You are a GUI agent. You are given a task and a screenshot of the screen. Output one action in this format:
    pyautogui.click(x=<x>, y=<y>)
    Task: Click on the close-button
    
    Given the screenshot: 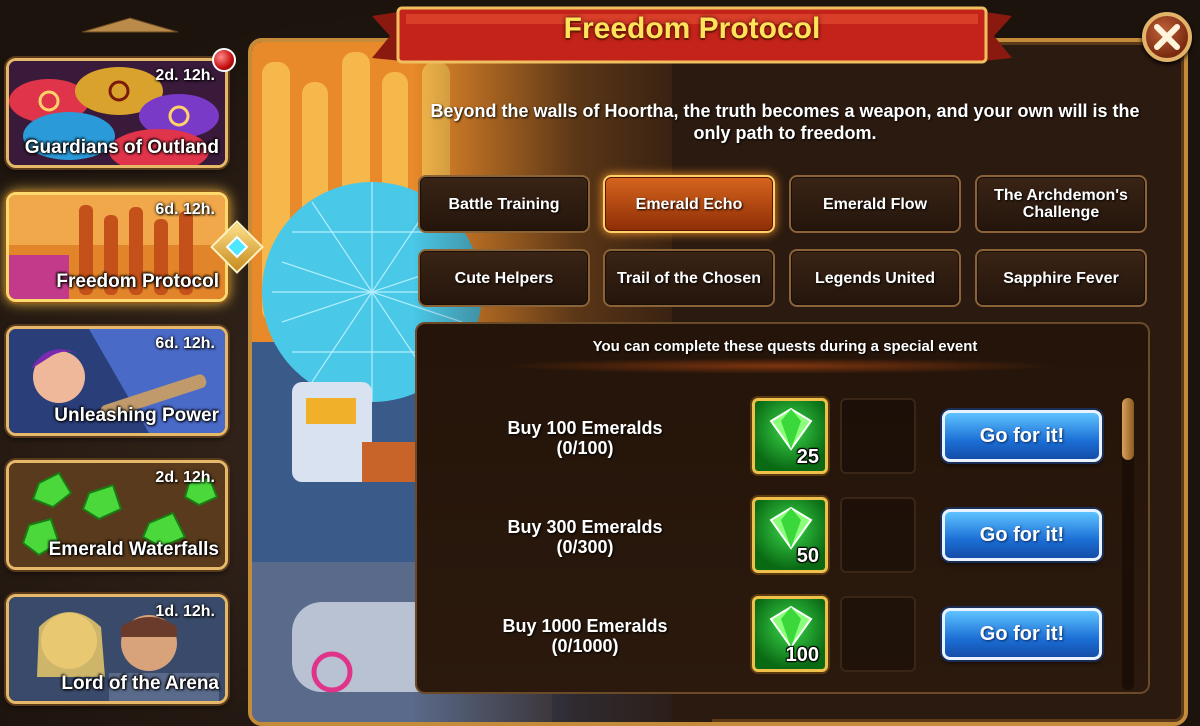 What is the action you would take?
    pyautogui.click(x=1167, y=37)
    